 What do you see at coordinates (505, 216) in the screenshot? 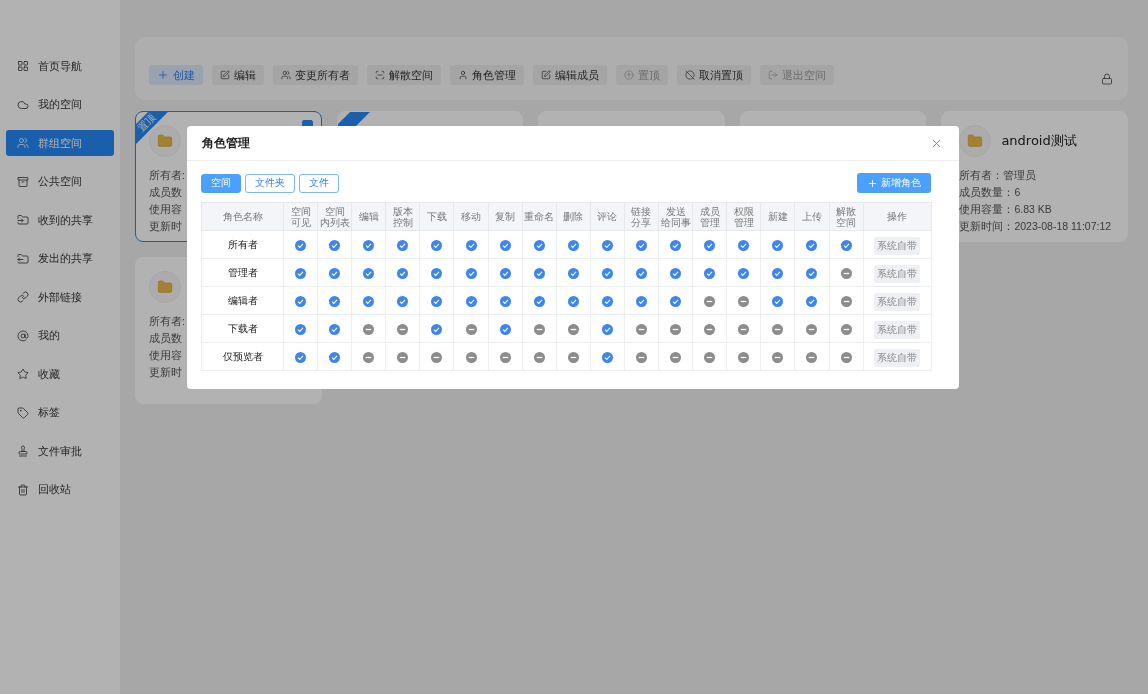
I see `column-header: 复制` at bounding box center [505, 216].